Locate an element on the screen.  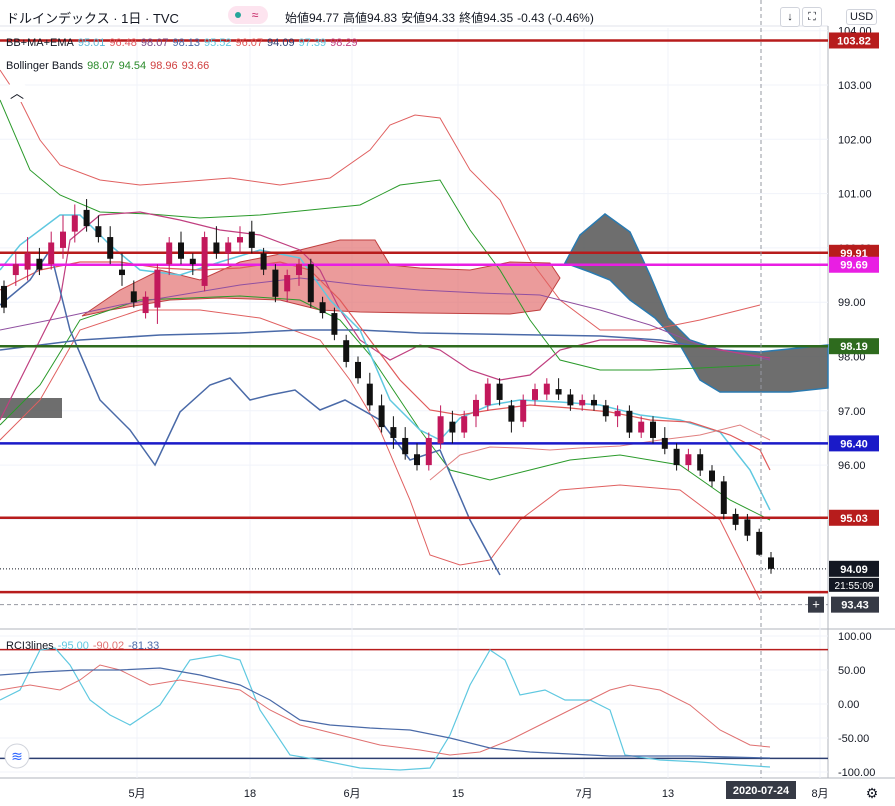
legend-value: 97.39 is located at coordinates (312, 43).